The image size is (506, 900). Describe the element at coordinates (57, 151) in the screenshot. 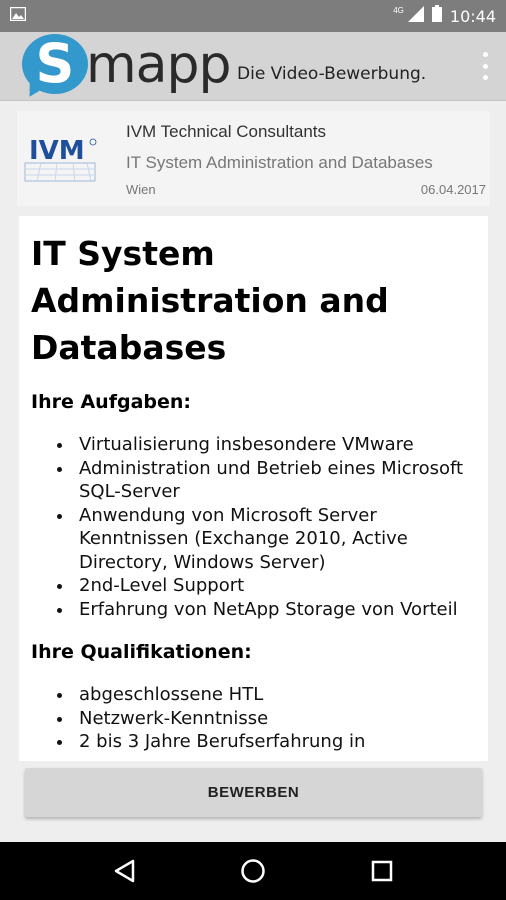

I see `company-logo-text: IVM` at that location.